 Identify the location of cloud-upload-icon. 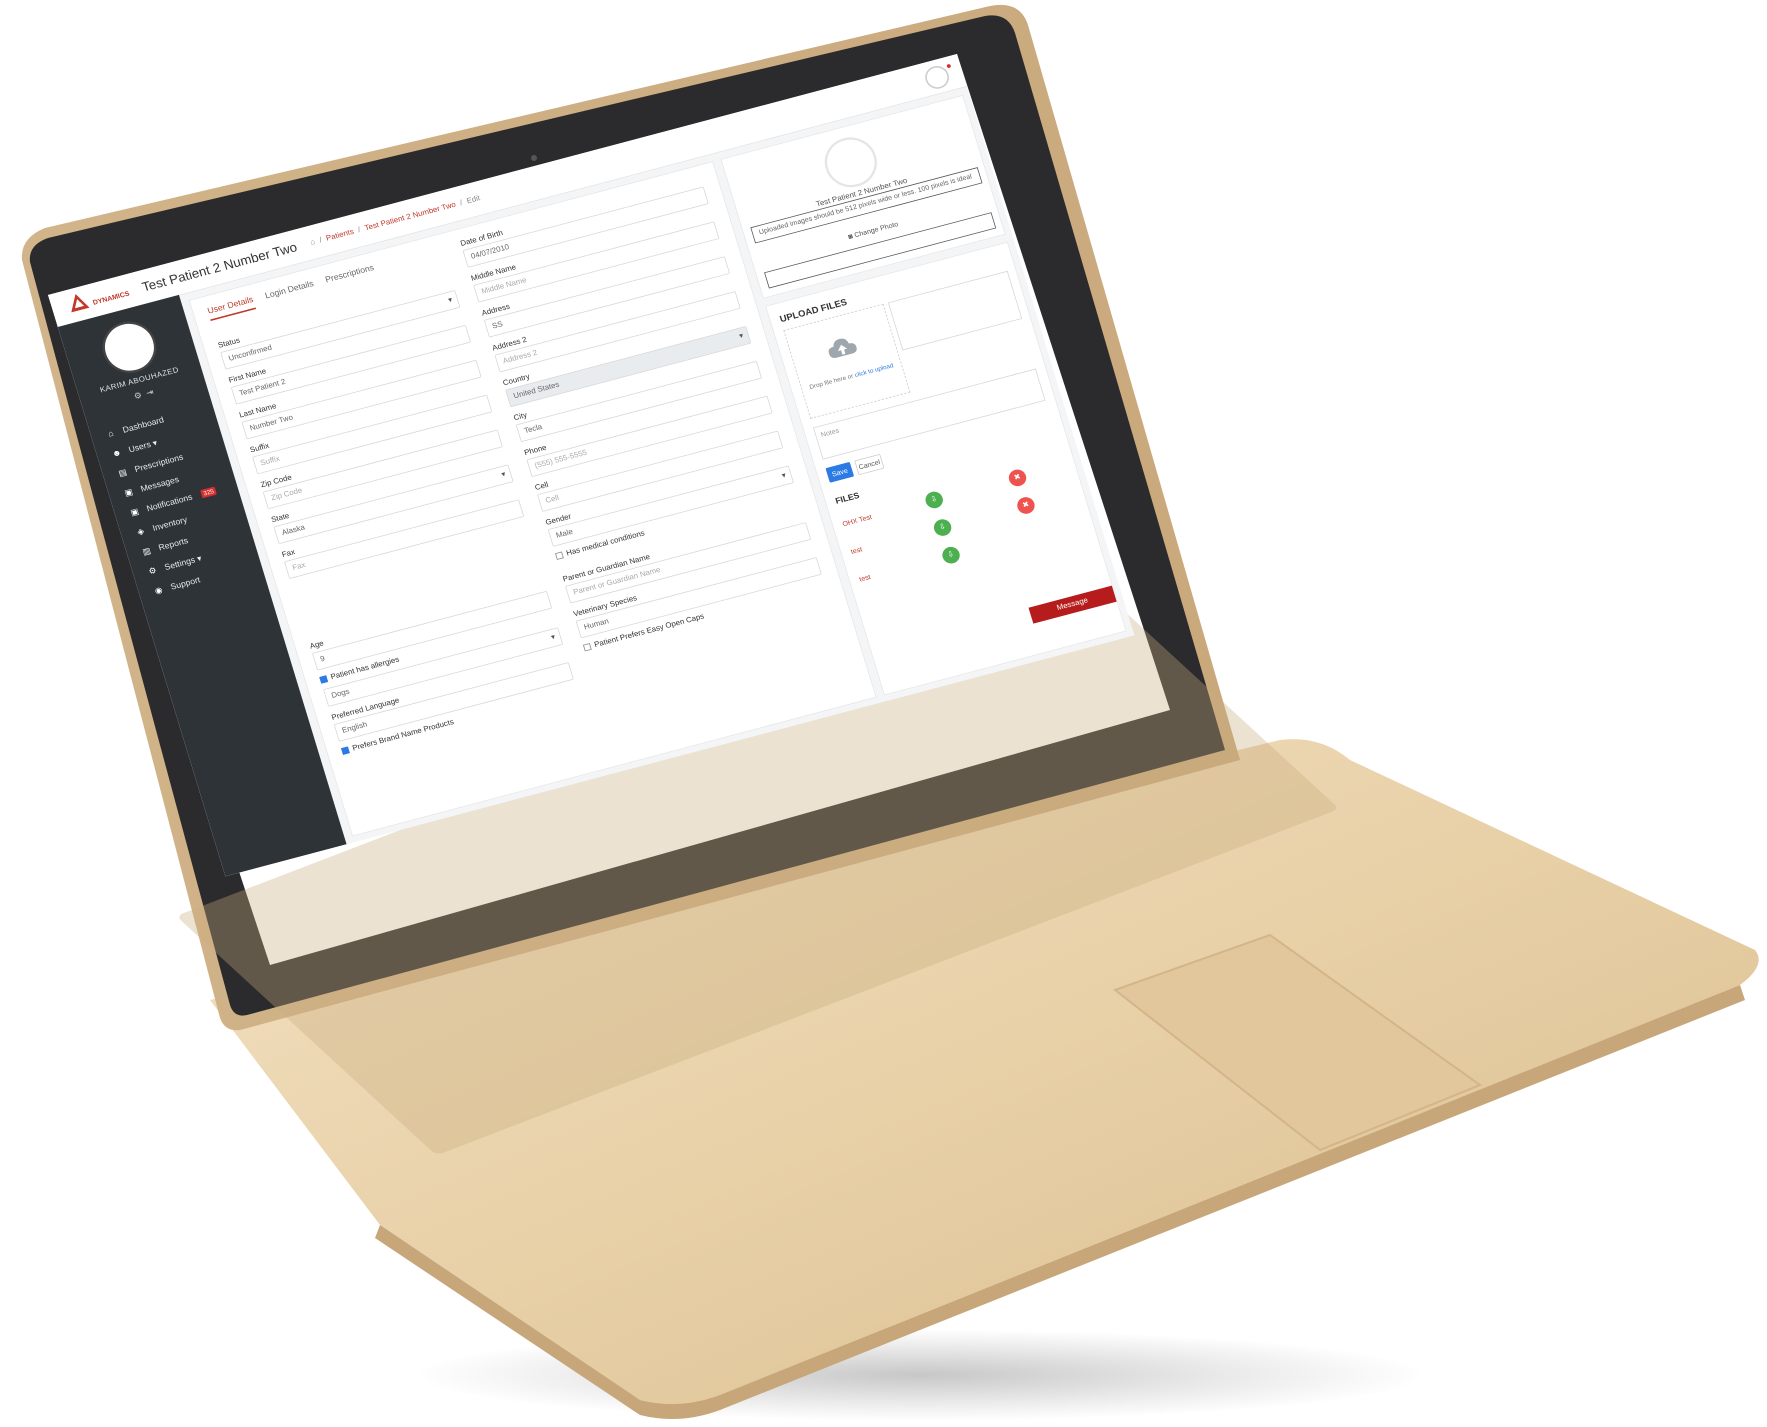
(842, 348).